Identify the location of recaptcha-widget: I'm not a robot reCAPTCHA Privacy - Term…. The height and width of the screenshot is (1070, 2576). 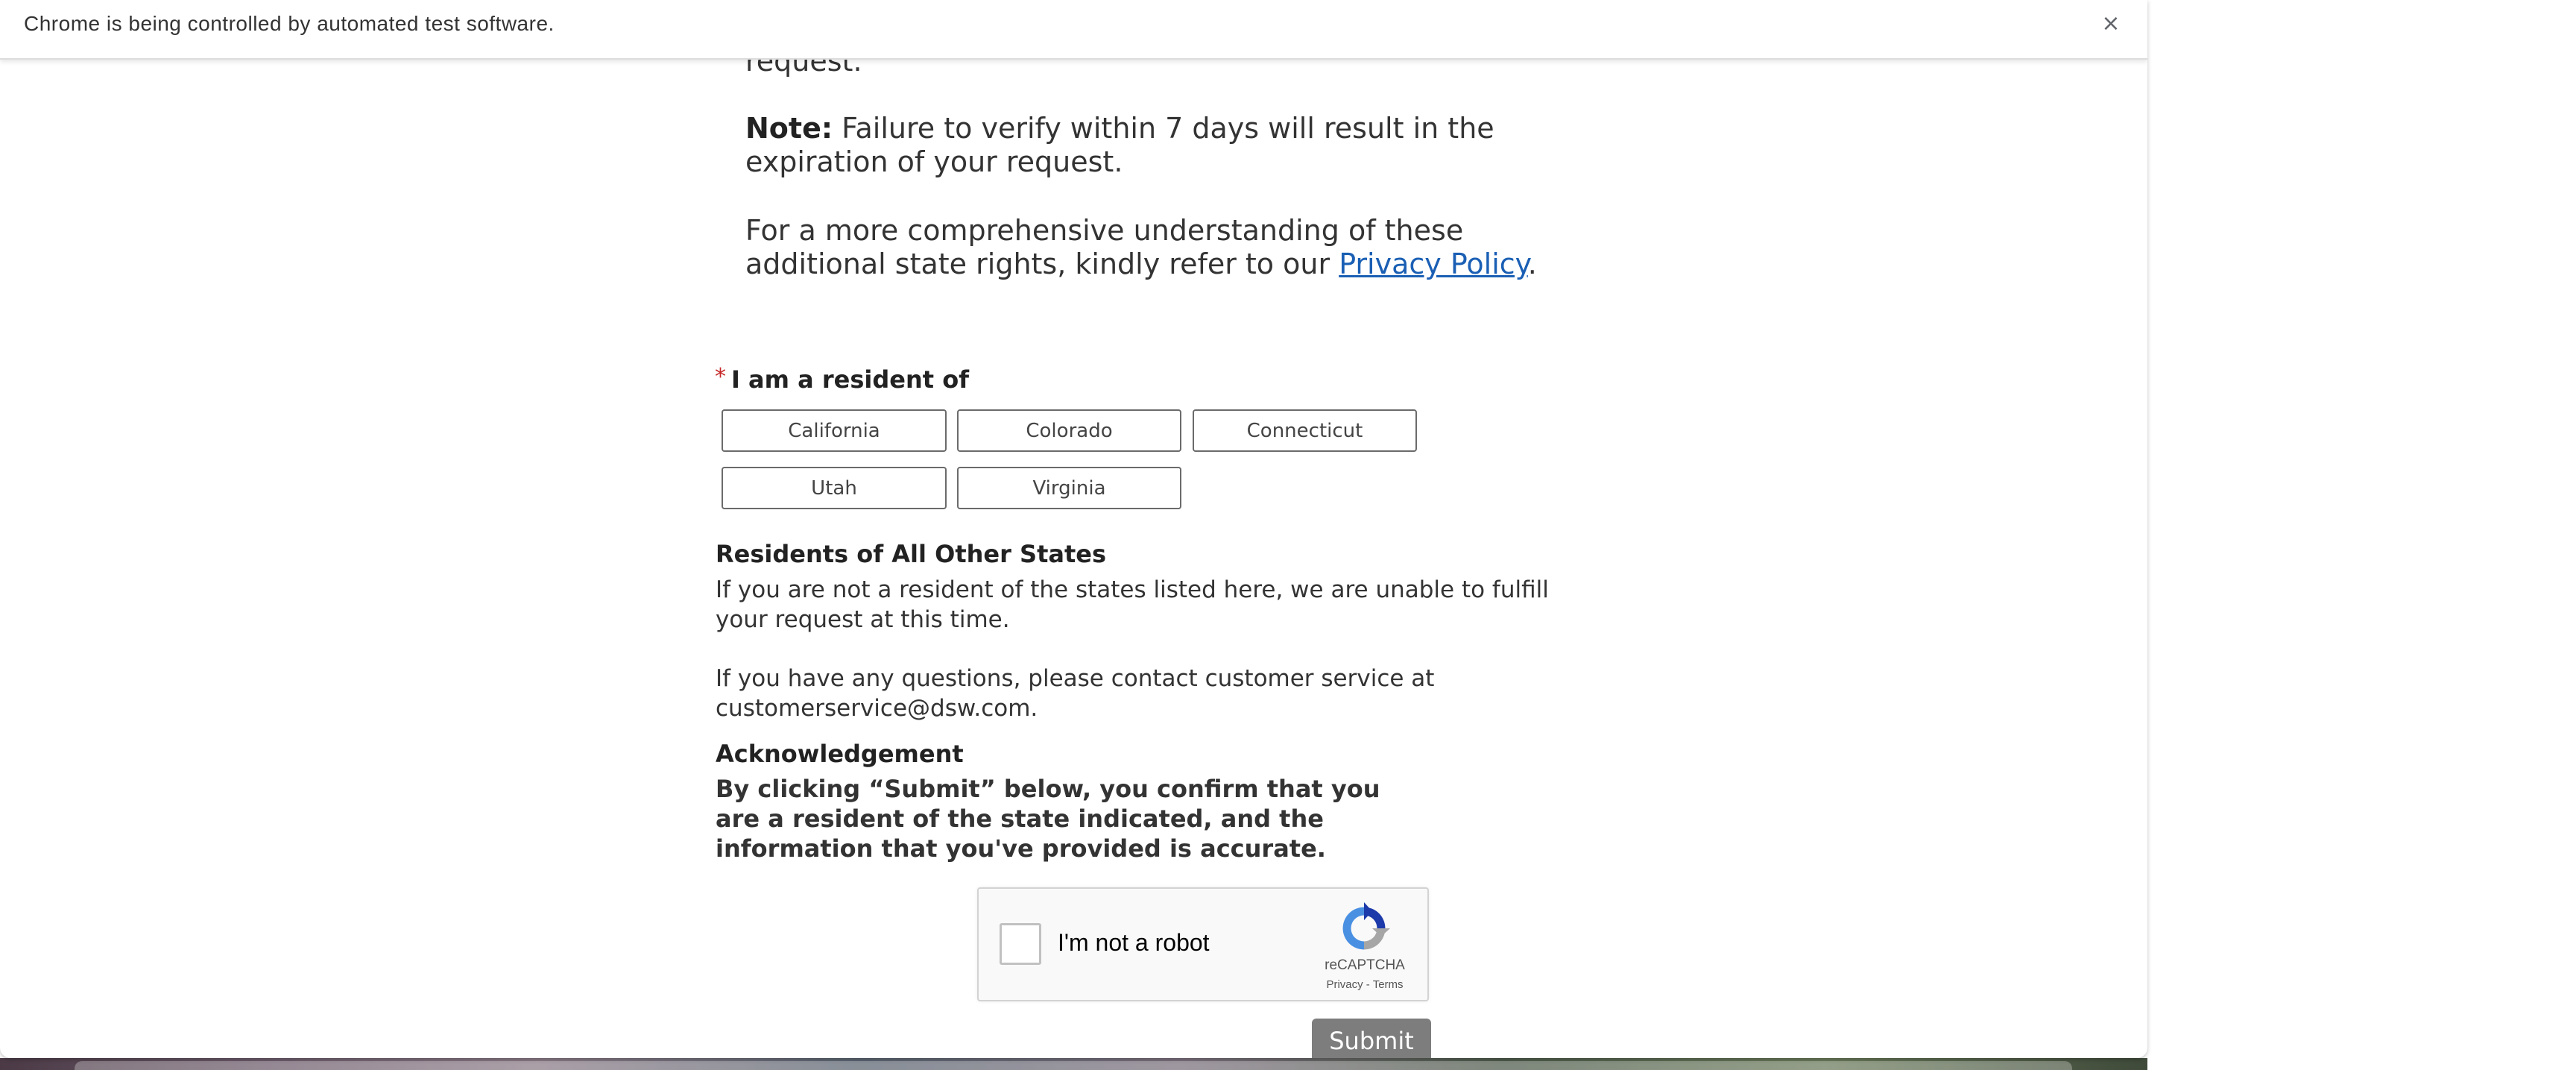
(1203, 944).